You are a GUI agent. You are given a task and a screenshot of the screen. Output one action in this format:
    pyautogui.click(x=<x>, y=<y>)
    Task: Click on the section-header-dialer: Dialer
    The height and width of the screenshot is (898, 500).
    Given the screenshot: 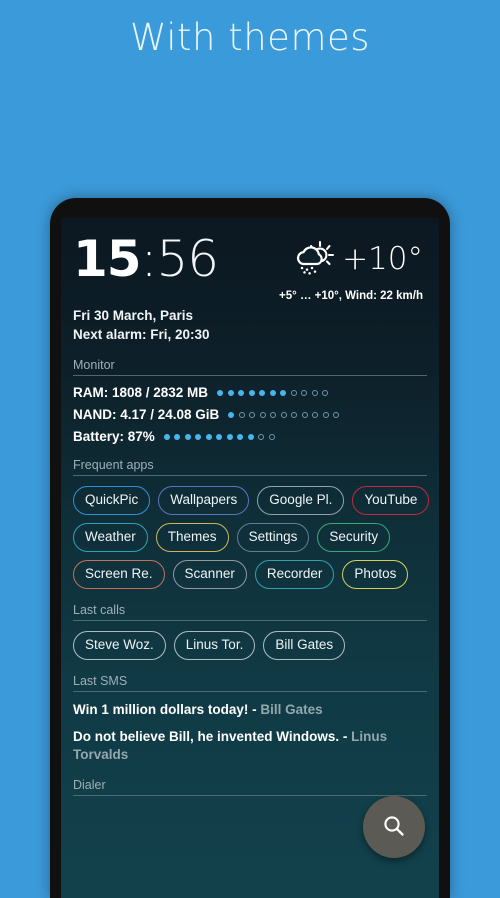 What is the action you would take?
    pyautogui.click(x=250, y=787)
    